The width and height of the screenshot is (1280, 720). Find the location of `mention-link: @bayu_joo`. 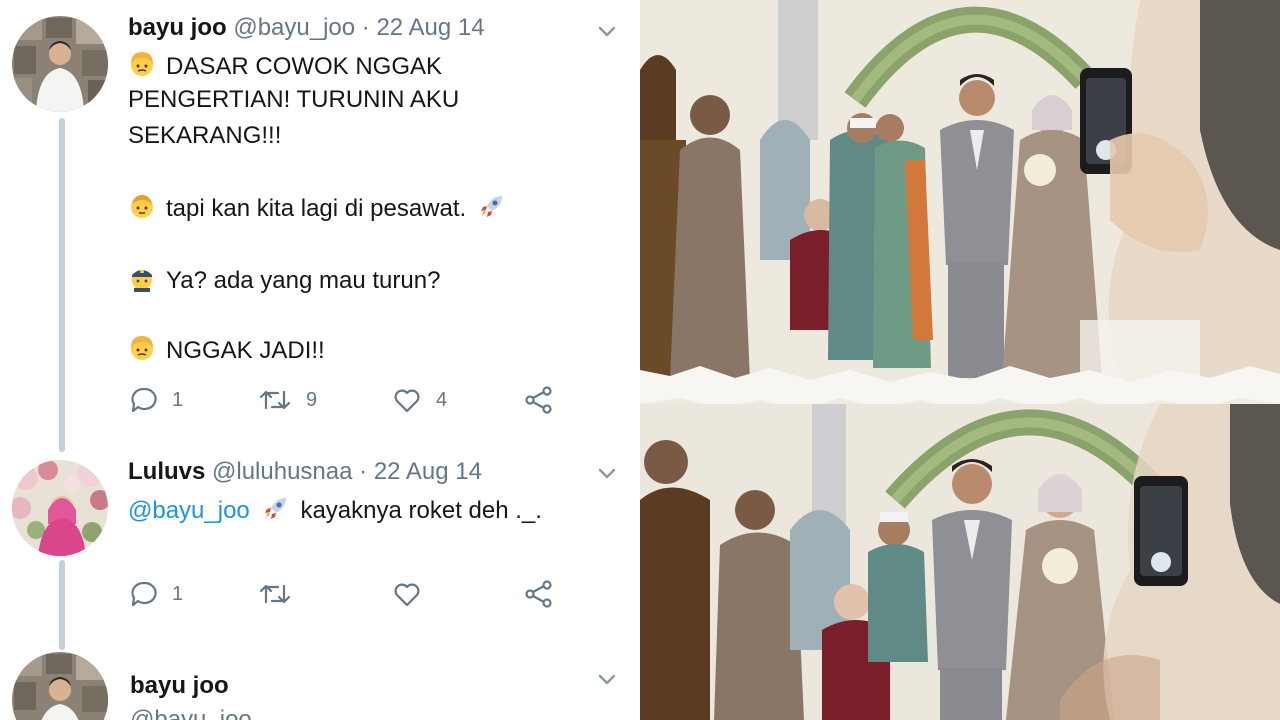

mention-link: @bayu_joo is located at coordinates (189, 510).